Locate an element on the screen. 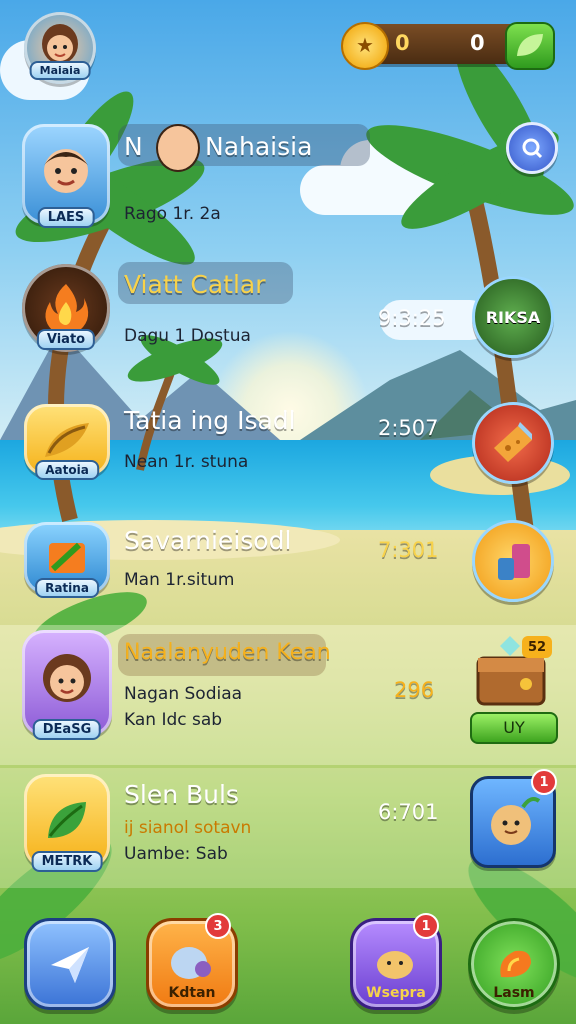 The height and width of the screenshot is (1024, 576). row6-notification-badge: 1 is located at coordinates (544, 782).